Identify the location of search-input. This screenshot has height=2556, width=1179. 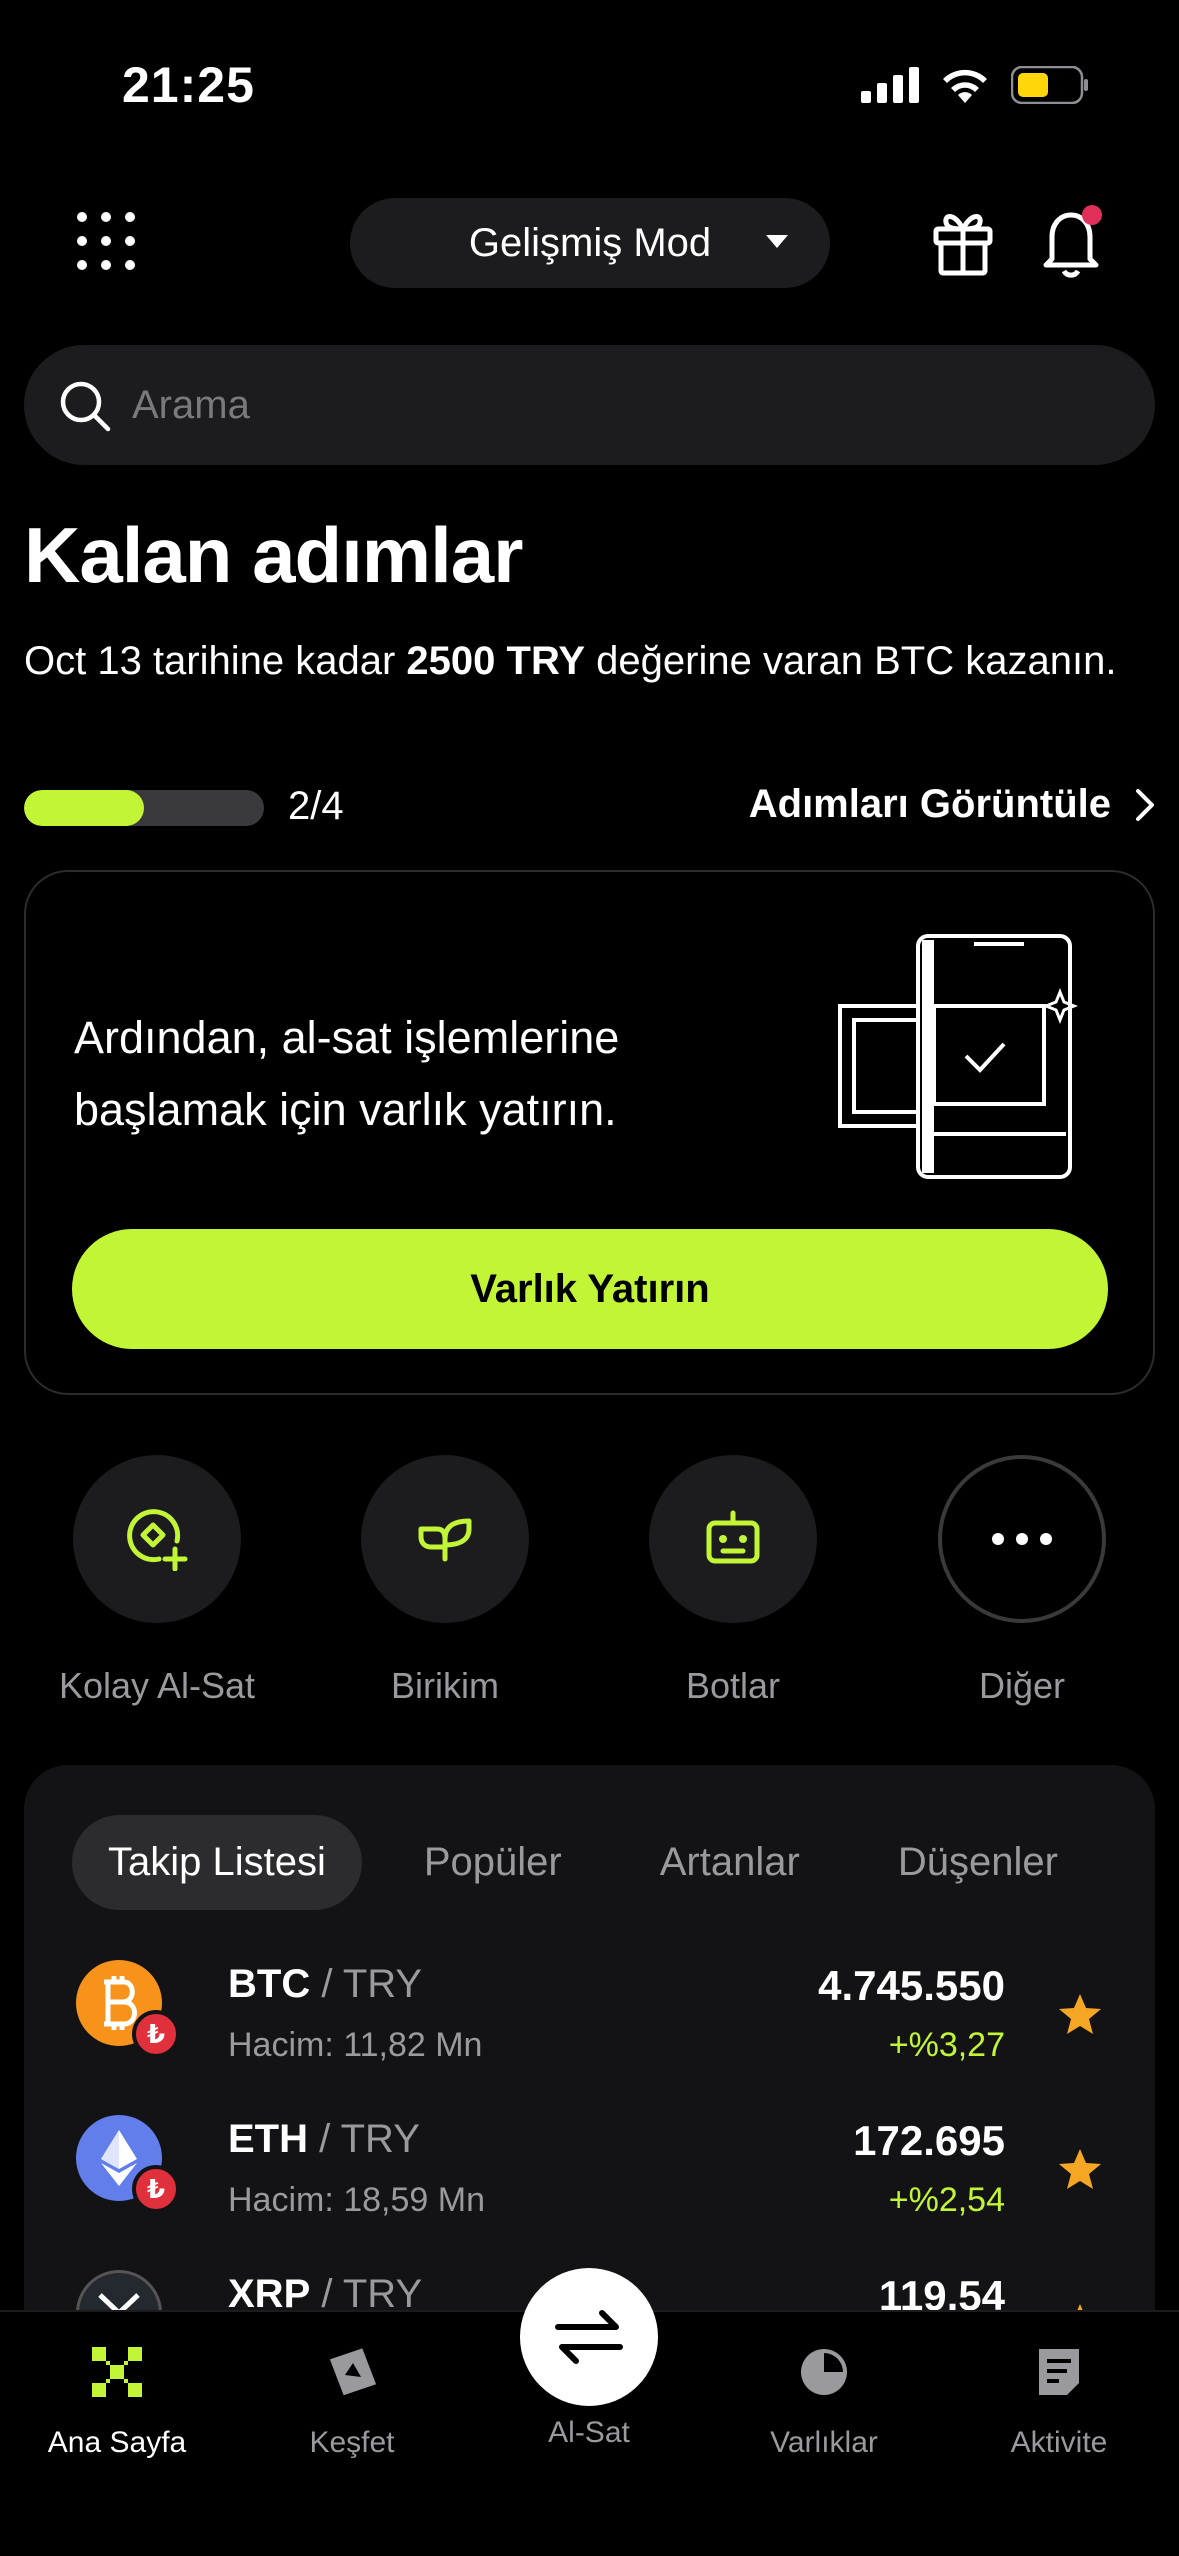
(622, 405).